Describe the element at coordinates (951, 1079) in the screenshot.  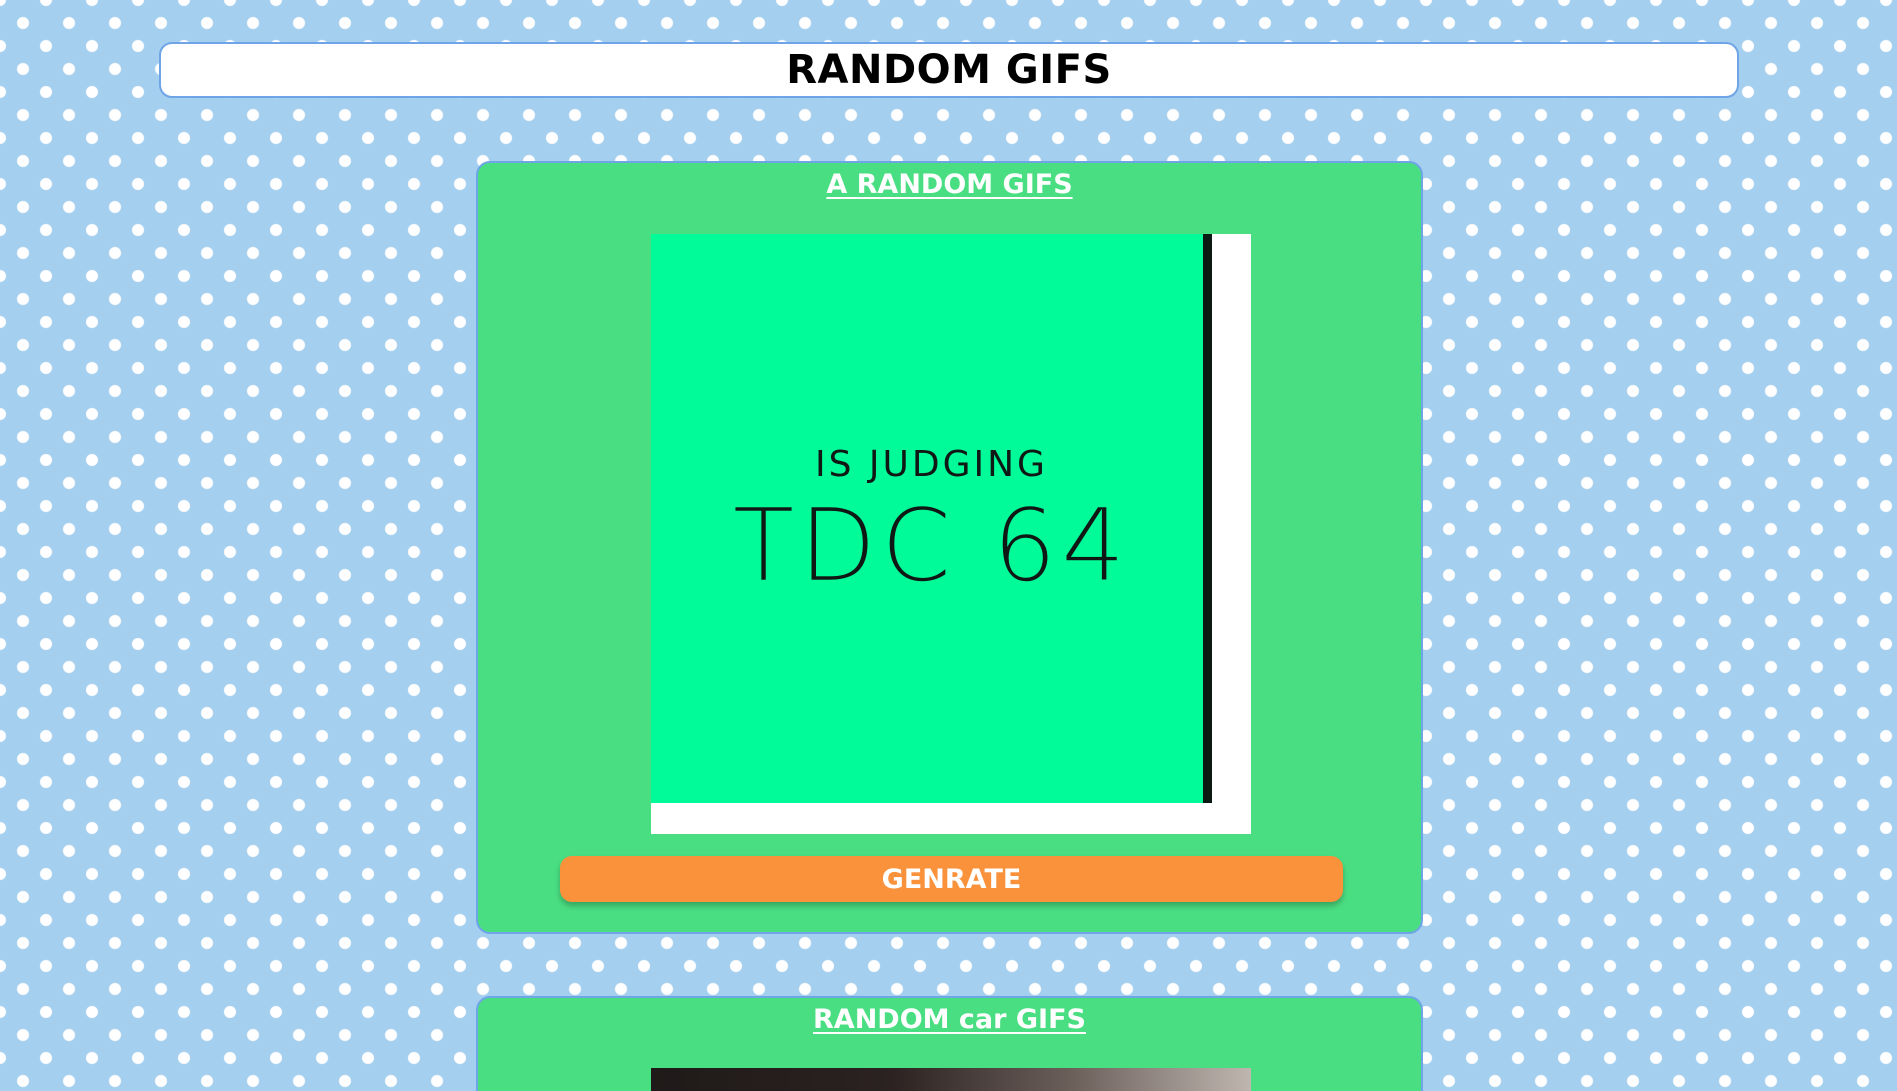
I see `random-car-gif-image` at that location.